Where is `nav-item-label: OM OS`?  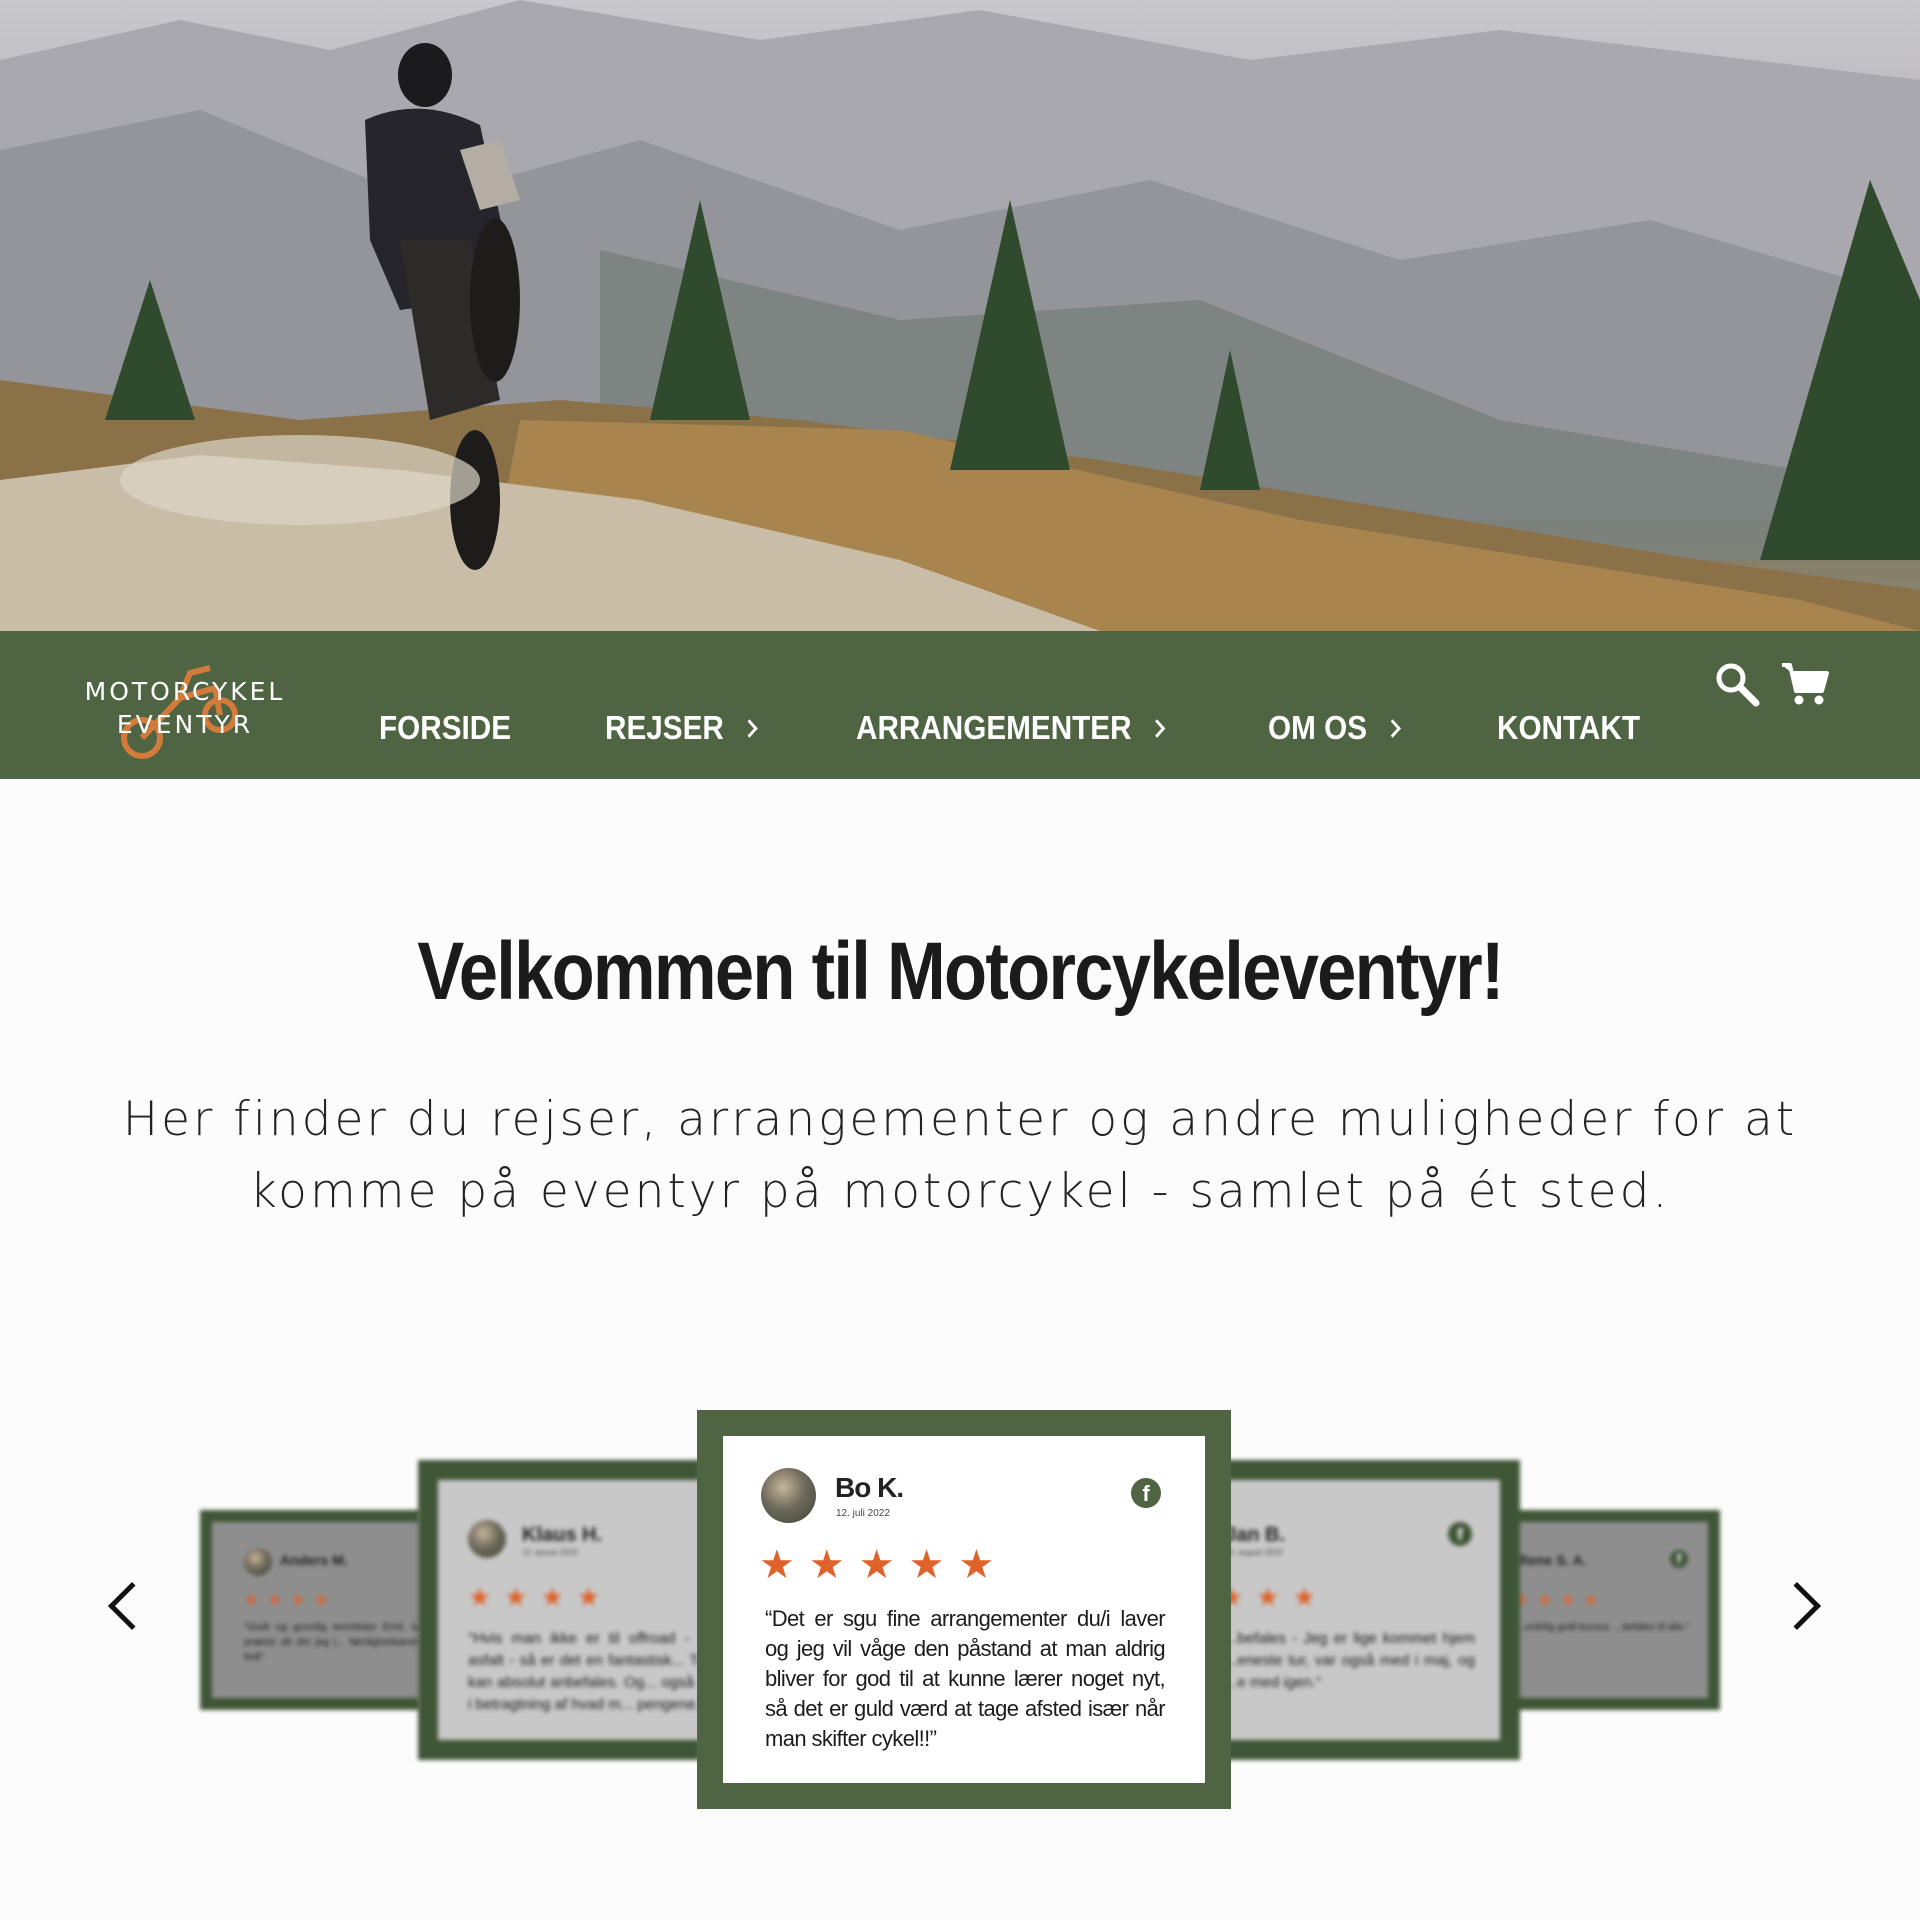
nav-item-label: OM OS is located at coordinates (1318, 727).